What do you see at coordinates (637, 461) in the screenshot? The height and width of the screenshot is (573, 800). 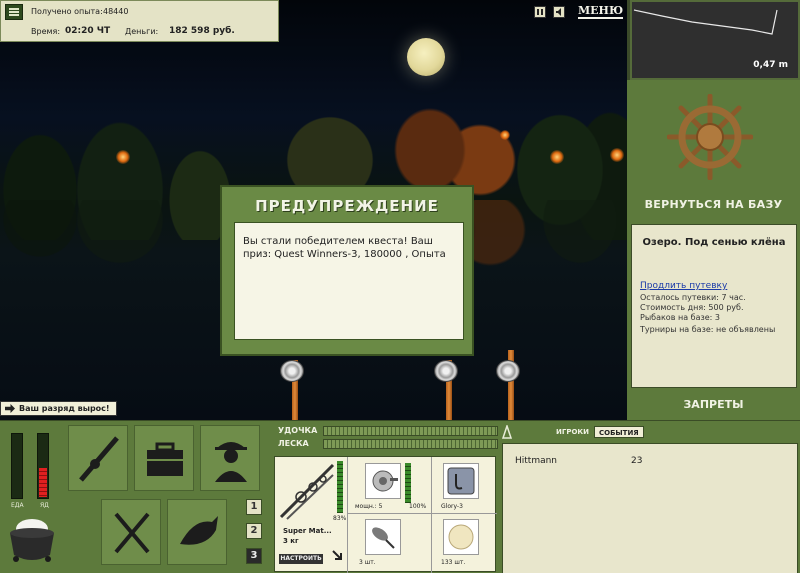 I see `player-value: 23` at bounding box center [637, 461].